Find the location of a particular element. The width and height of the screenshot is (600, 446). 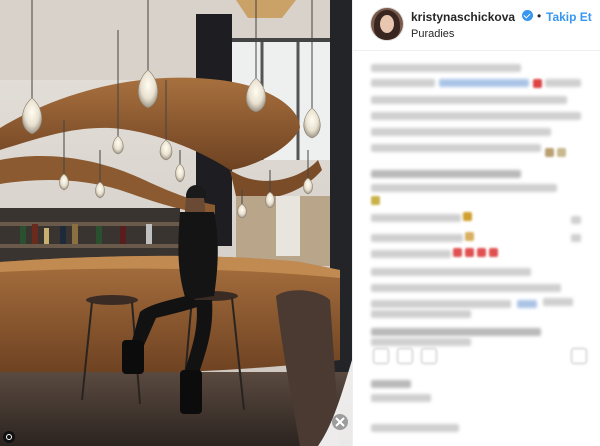

verified-badge-icon is located at coordinates (527, 15).